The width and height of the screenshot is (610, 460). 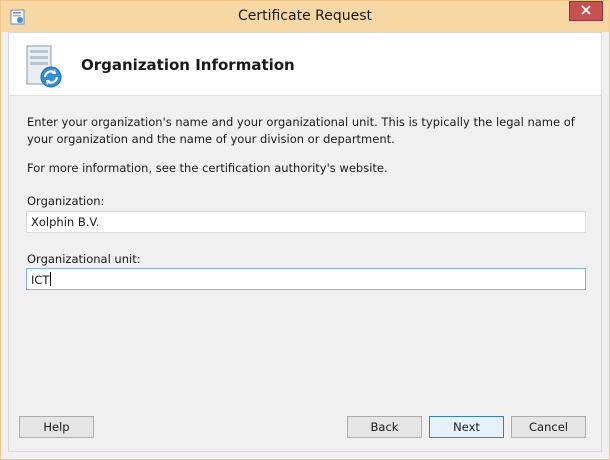 I want to click on close-button, so click(x=586, y=11).